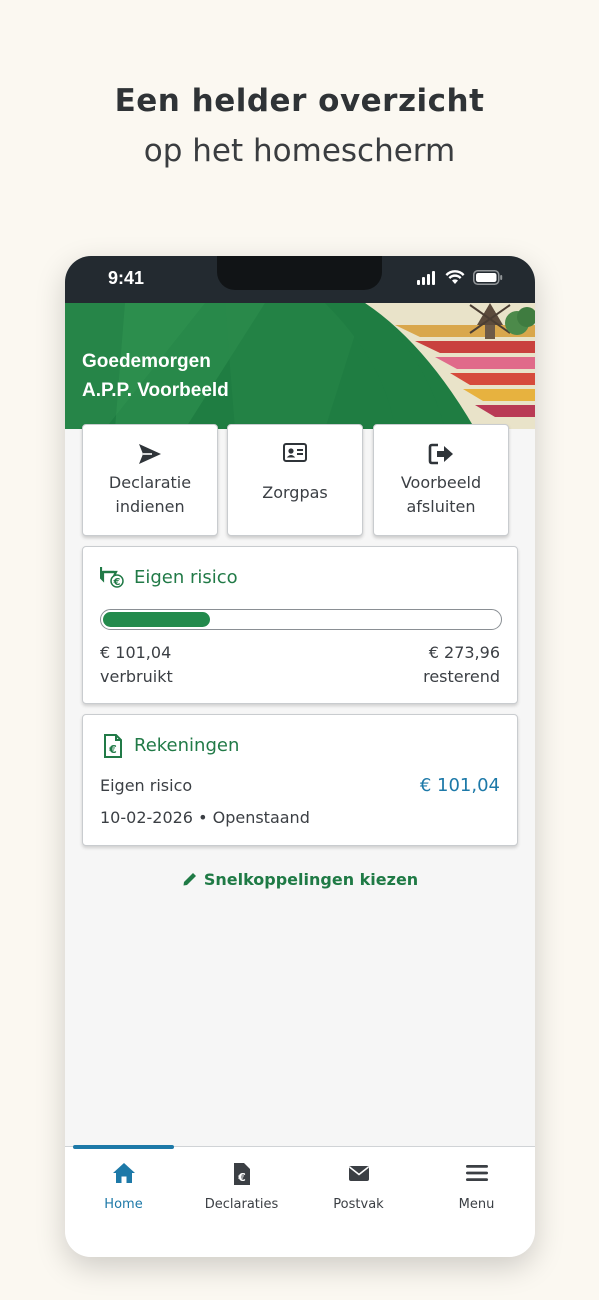 Image resolution: width=599 pixels, height=1300 pixels. Describe the element at coordinates (146, 361) in the screenshot. I see `greeting-text: Goedemorgen` at that location.